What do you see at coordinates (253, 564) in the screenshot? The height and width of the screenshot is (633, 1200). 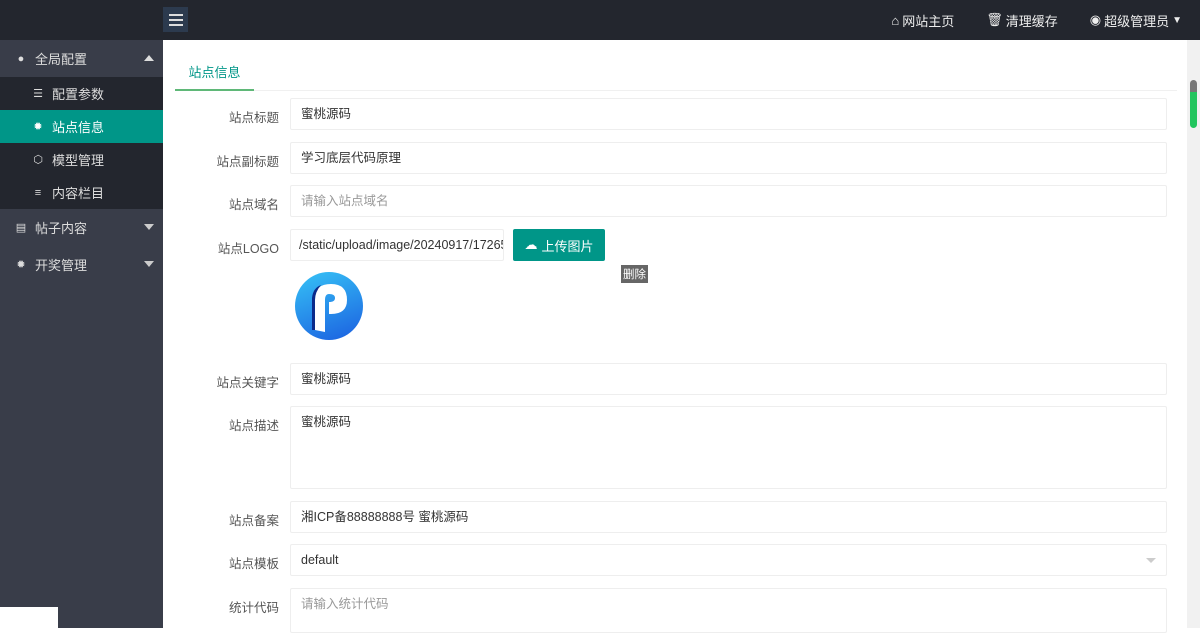 I see `label-template: 站点模板` at bounding box center [253, 564].